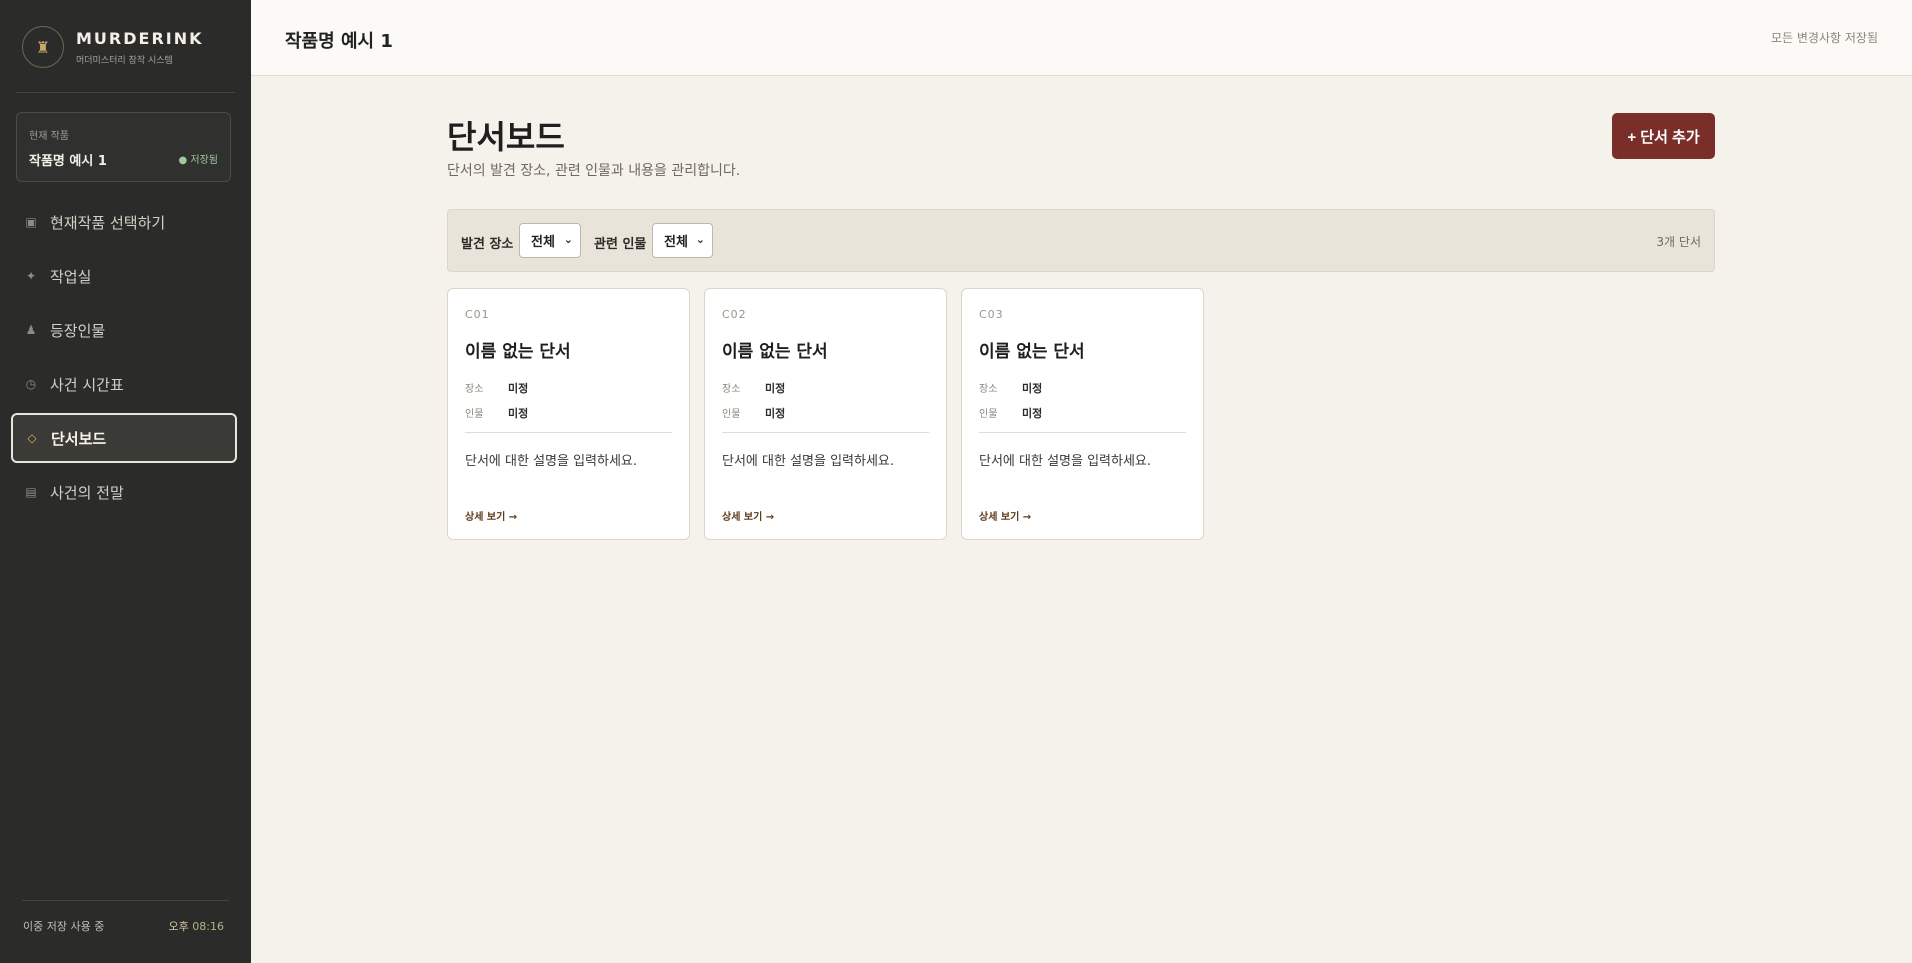  Describe the element at coordinates (208, 926) in the screenshot. I see `time-value: 08:16` at that location.